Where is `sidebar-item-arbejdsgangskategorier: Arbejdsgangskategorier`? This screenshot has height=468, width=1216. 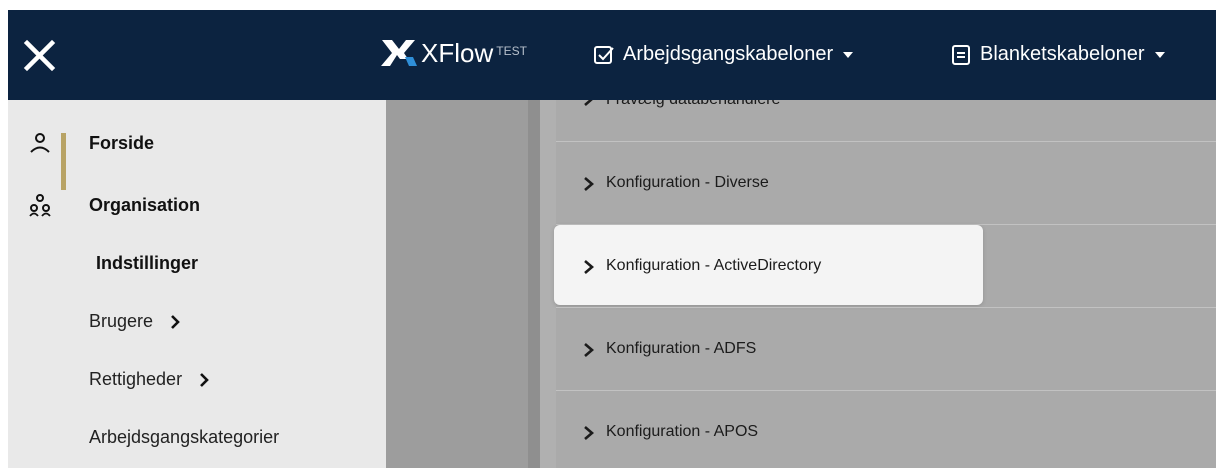
sidebar-item-arbejdsgangskategorier: Arbejdsgangskategorier is located at coordinates (197, 437).